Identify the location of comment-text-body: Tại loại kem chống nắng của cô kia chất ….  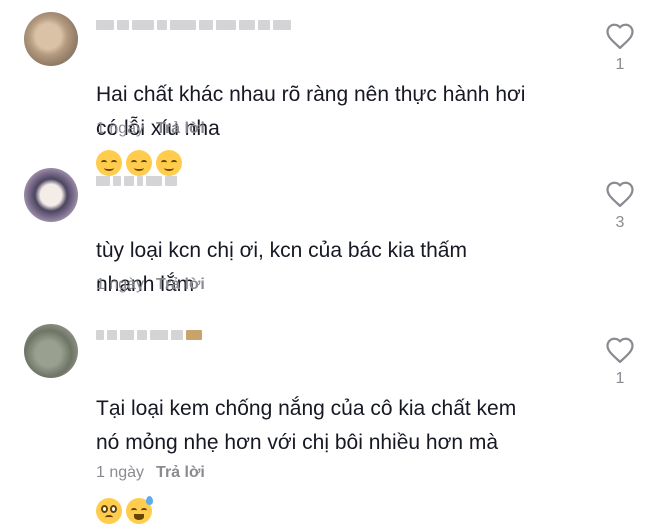
(306, 425).